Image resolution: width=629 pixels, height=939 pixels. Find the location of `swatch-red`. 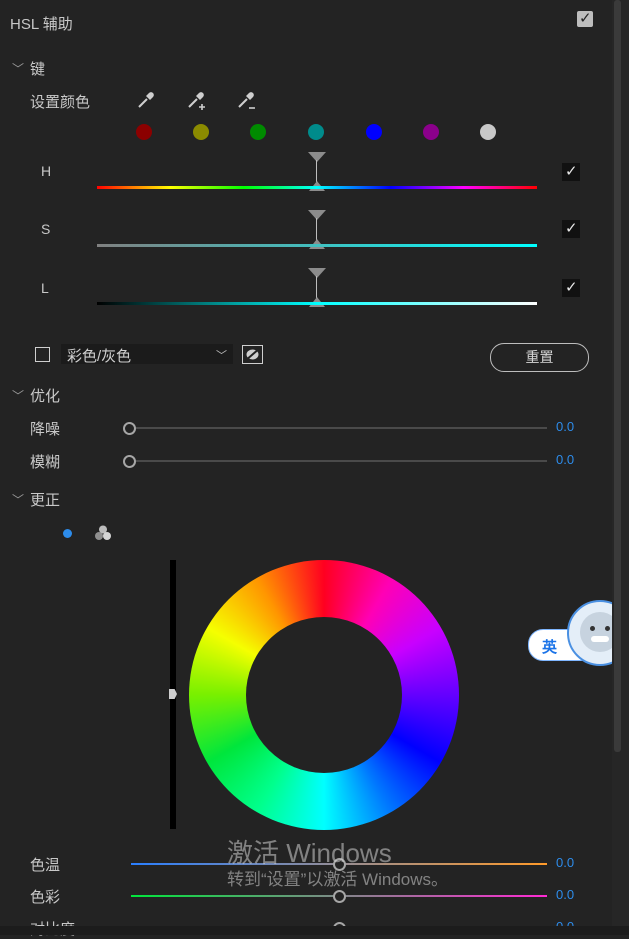

swatch-red is located at coordinates (144, 132).